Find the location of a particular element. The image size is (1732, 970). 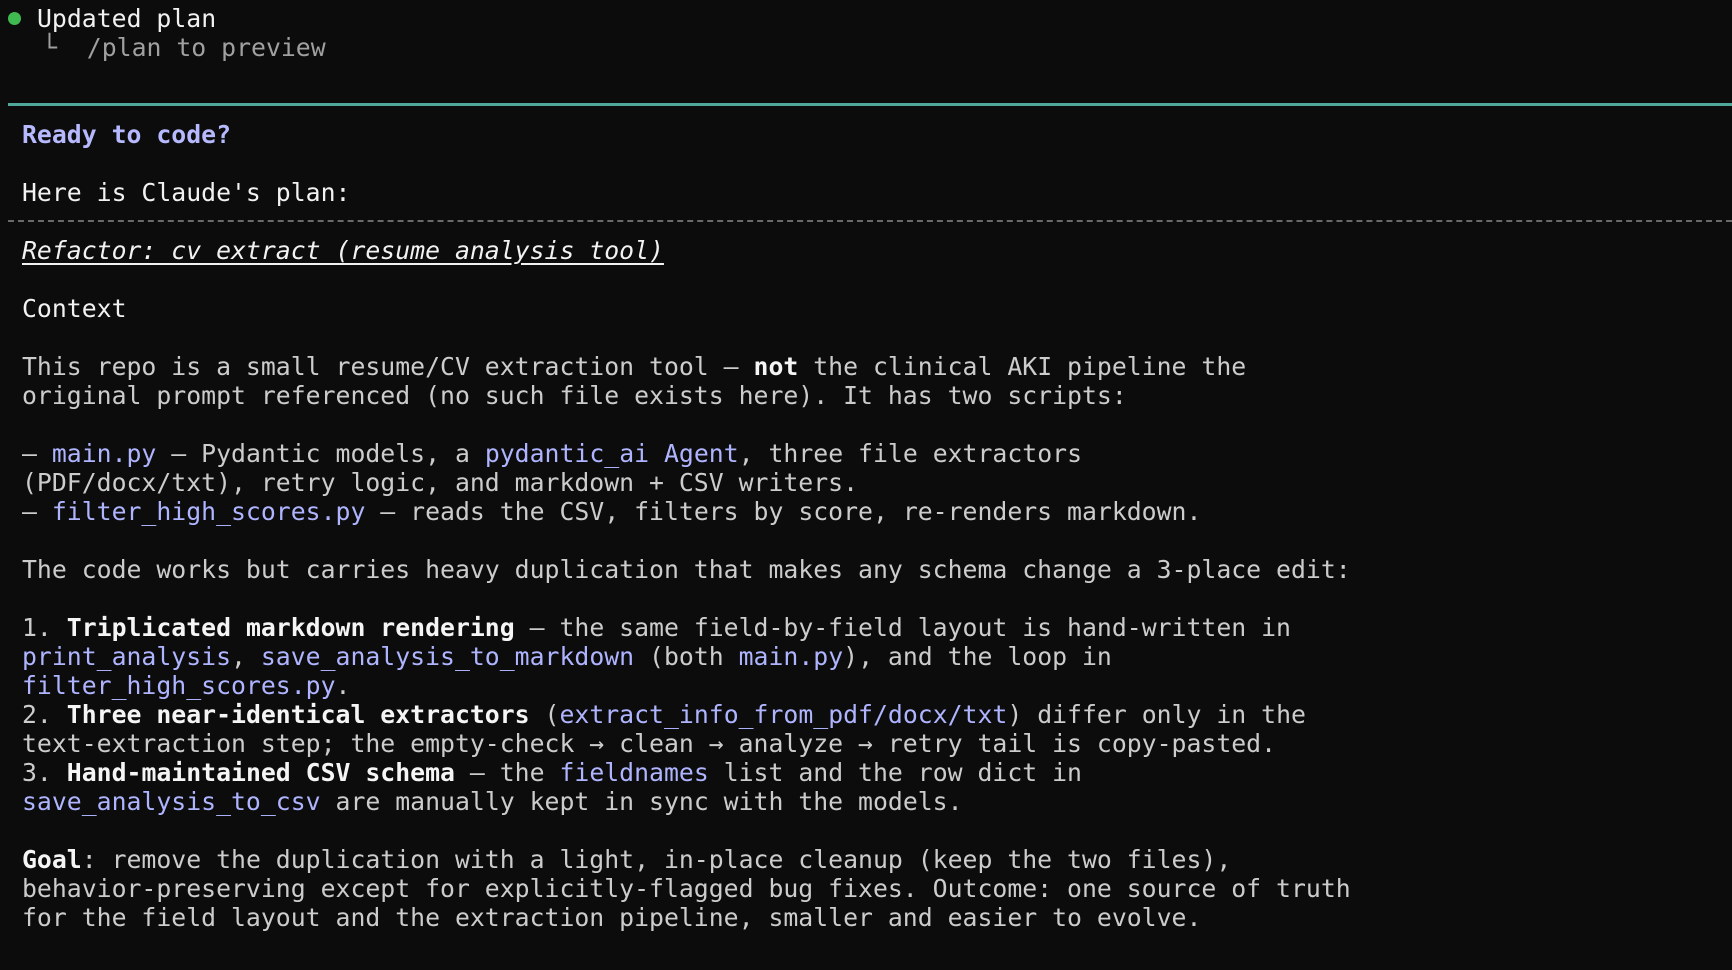

tree-branch-icon: └ is located at coordinates (49, 47).